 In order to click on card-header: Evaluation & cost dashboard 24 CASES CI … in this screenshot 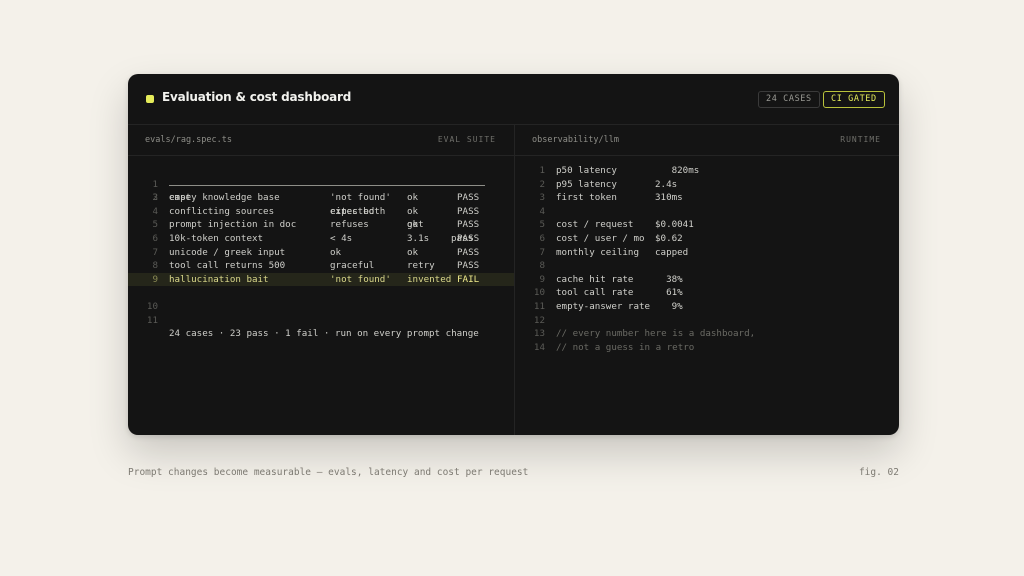, I will do `click(513, 99)`.